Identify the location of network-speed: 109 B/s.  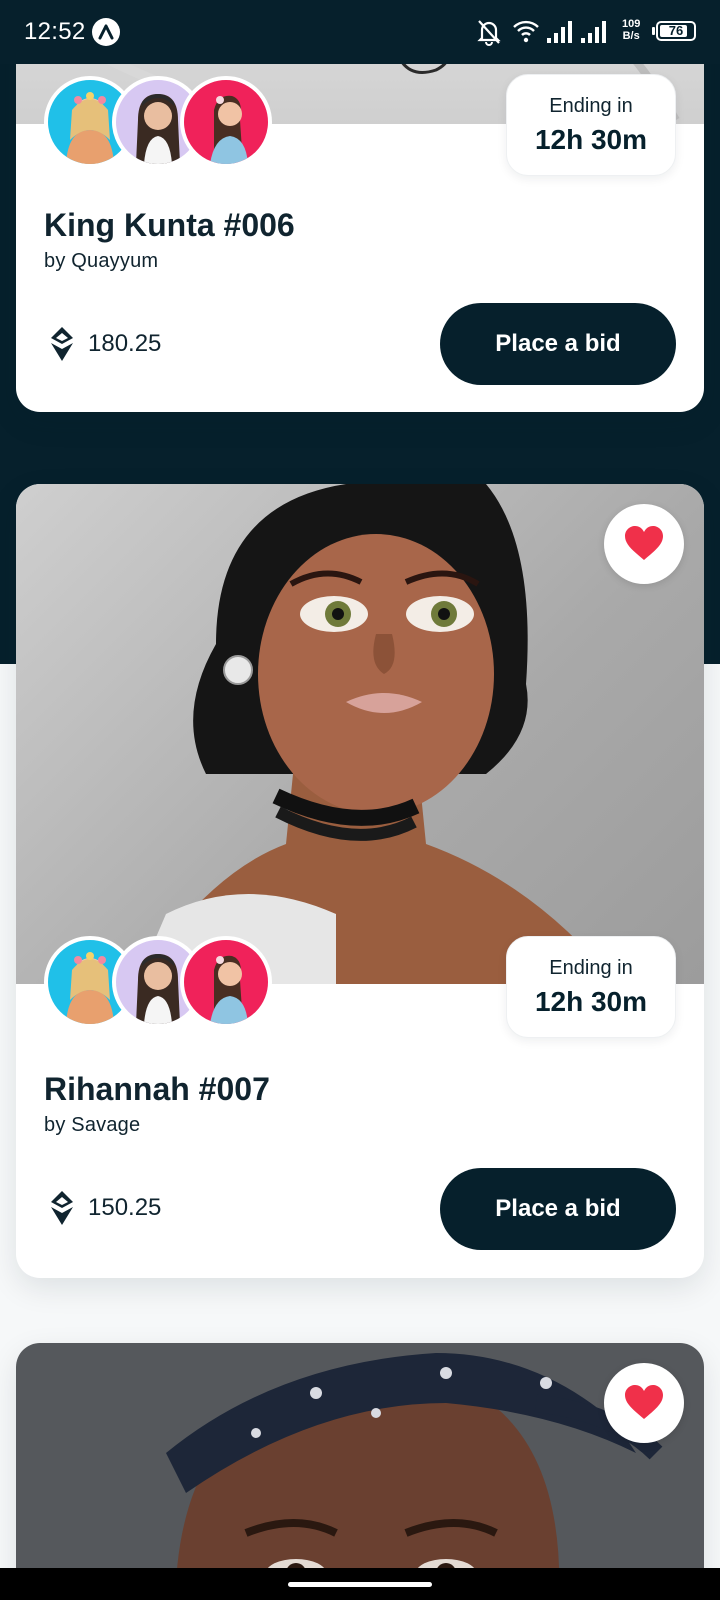
(631, 30).